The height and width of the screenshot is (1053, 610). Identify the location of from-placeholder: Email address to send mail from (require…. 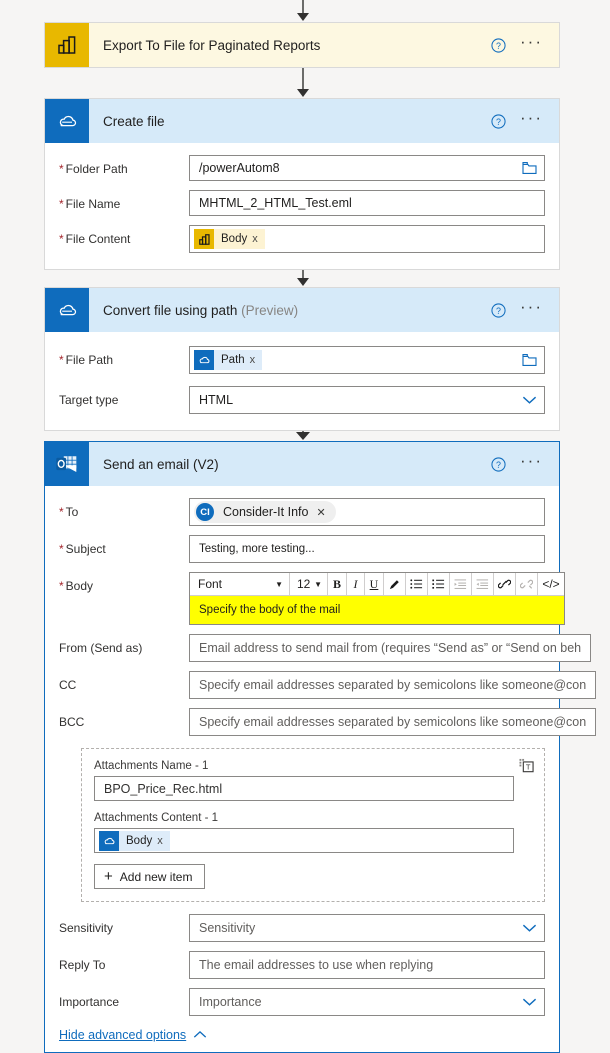
(390, 648).